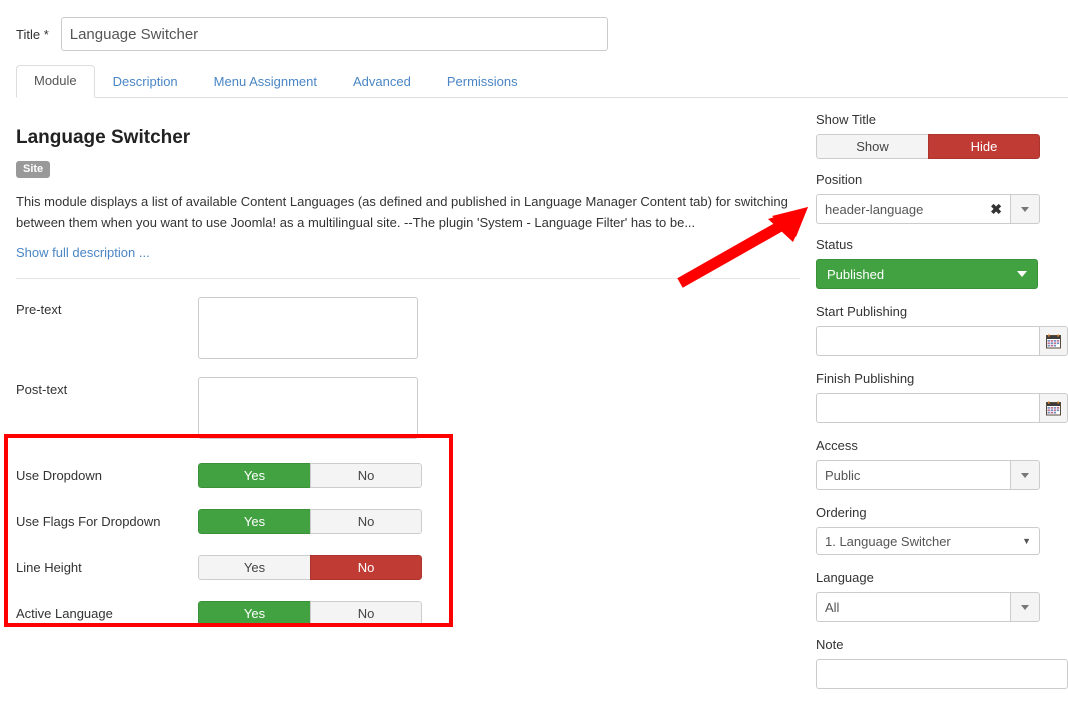 This screenshot has width=1068, height=727. Describe the element at coordinates (888, 541) in the screenshot. I see `ordering-value: 1. Language Switcher` at that location.